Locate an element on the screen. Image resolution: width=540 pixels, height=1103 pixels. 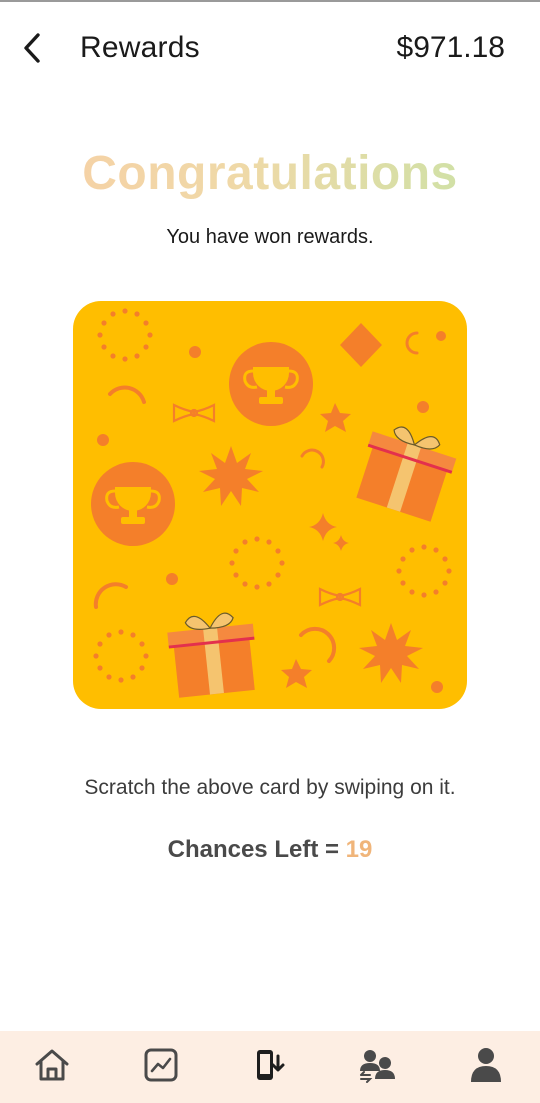
page-title: Rewards is located at coordinates (140, 47).